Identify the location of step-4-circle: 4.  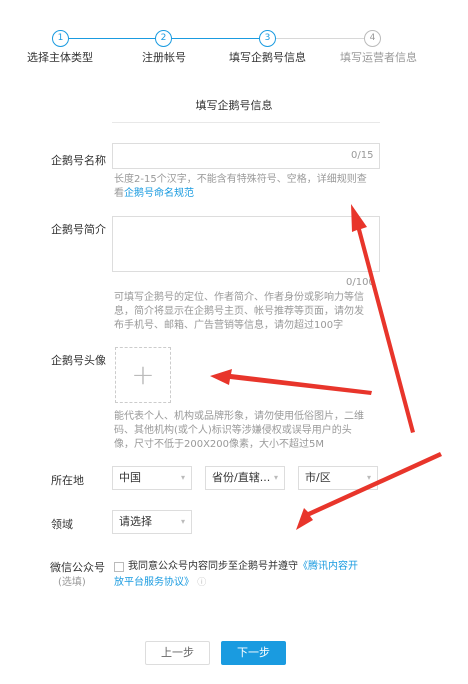
(372, 38).